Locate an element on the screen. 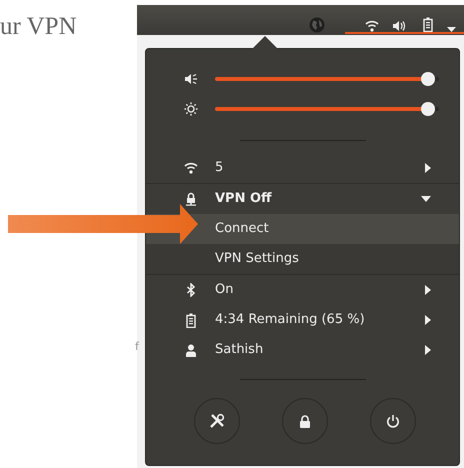 This screenshot has width=464, height=468. submenu-item: Connect is located at coordinates (302, 229).